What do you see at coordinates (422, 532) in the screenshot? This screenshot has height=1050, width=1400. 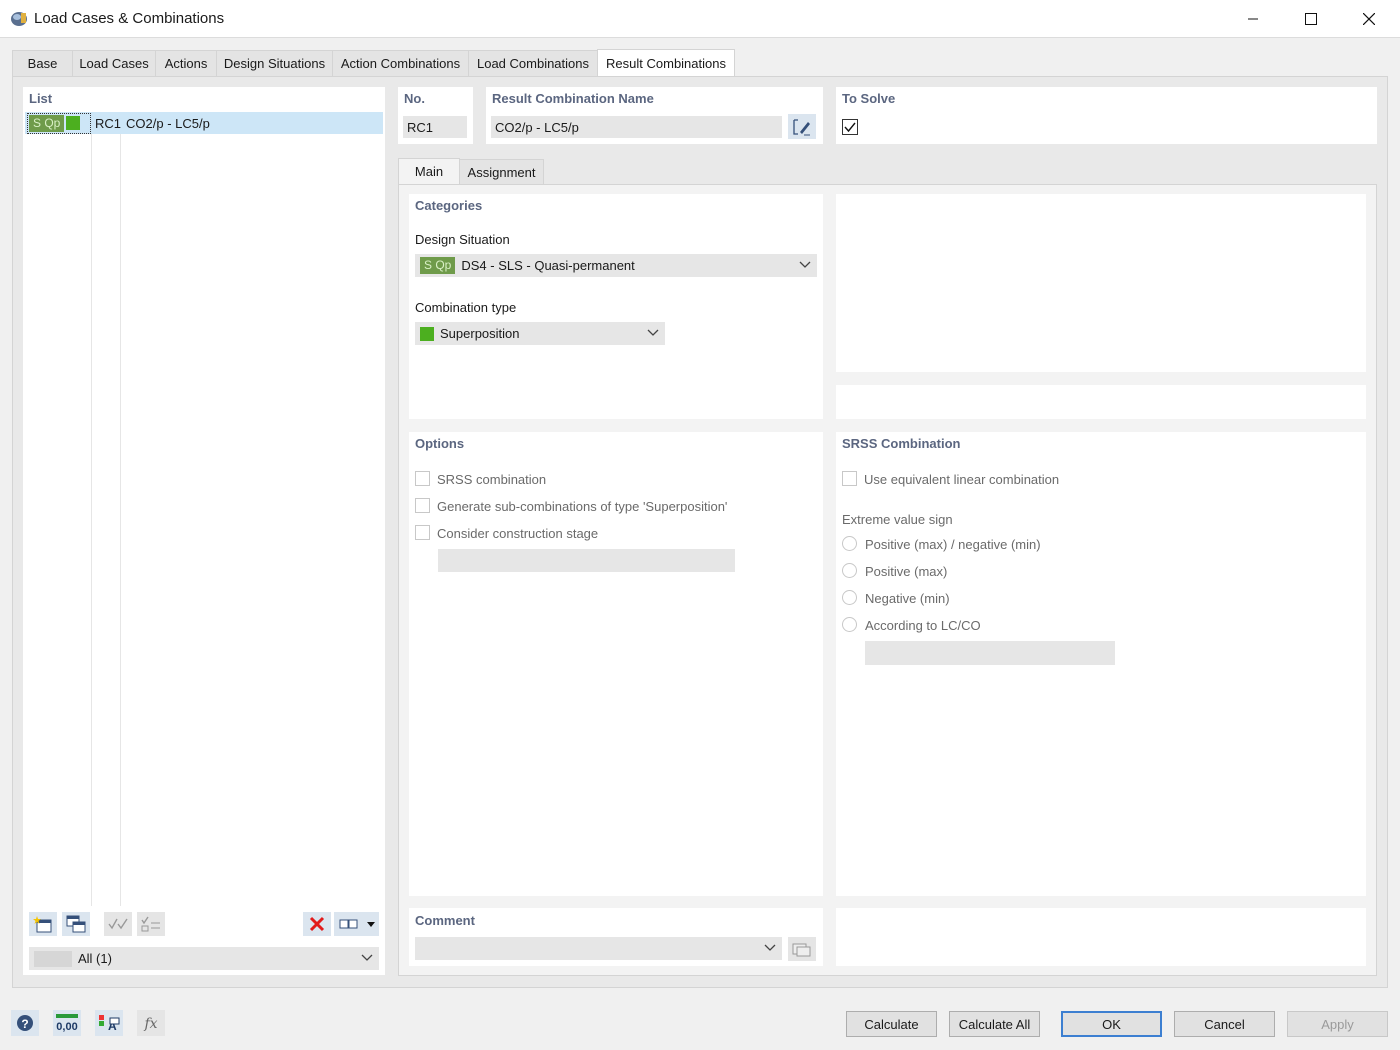 I see `construction-stage-checkbox` at bounding box center [422, 532].